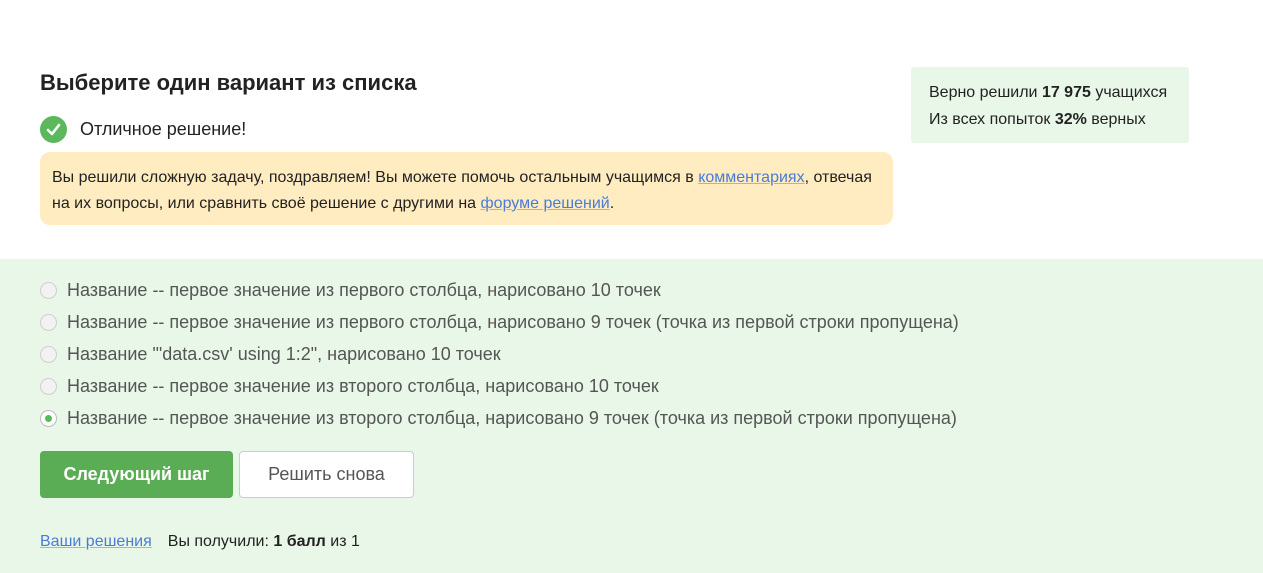 The image size is (1263, 573). What do you see at coordinates (338, 541) in the screenshot?
I see `score-mid: из` at bounding box center [338, 541].